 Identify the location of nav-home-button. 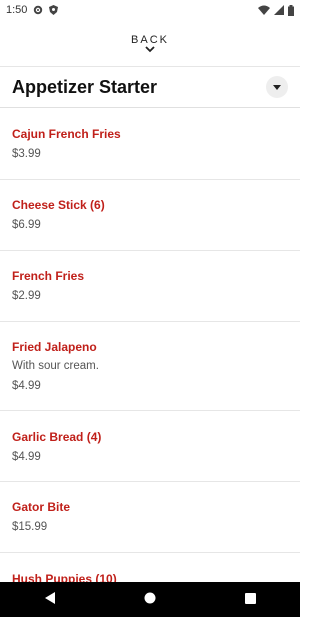
(150, 599).